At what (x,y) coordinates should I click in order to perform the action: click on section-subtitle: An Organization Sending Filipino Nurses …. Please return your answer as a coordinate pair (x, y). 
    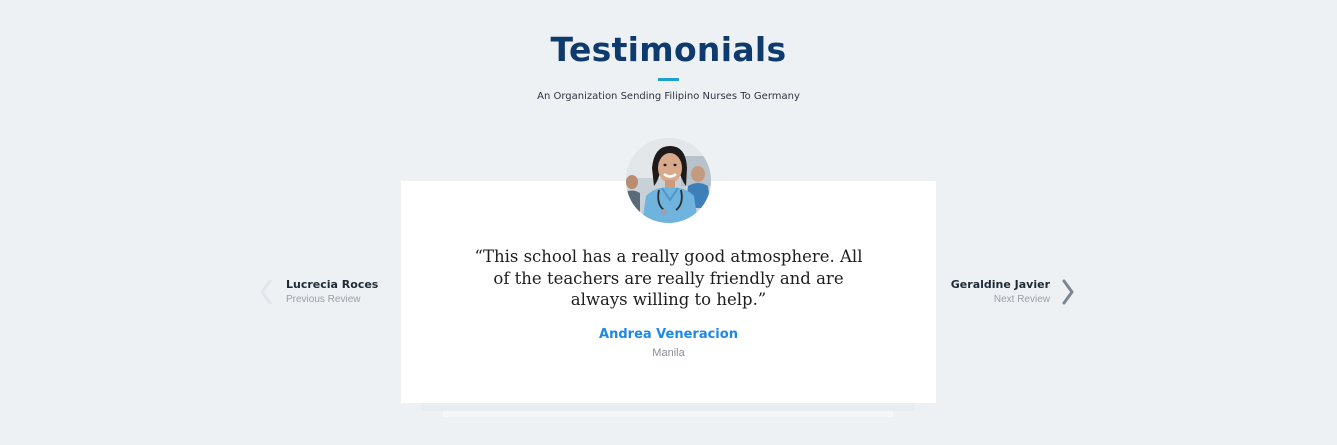
    Looking at the image, I should click on (668, 96).